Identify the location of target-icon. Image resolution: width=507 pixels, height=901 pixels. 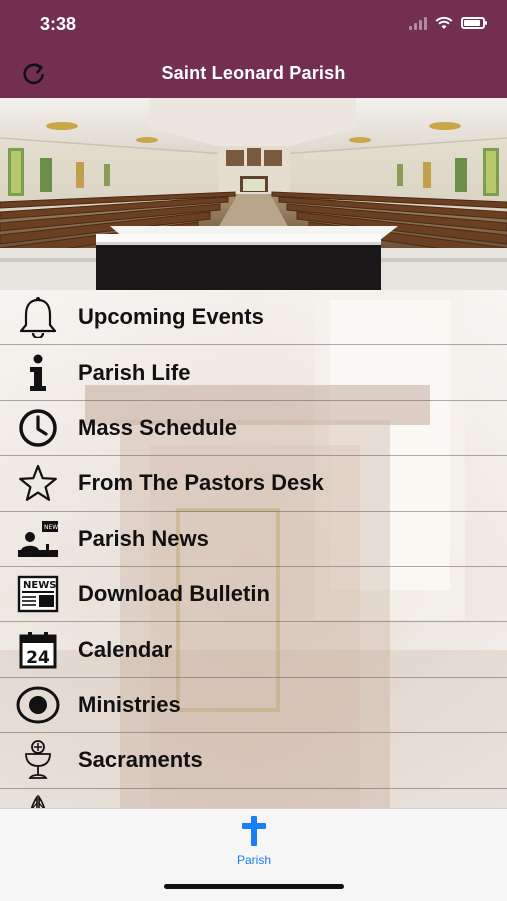
(38, 705).